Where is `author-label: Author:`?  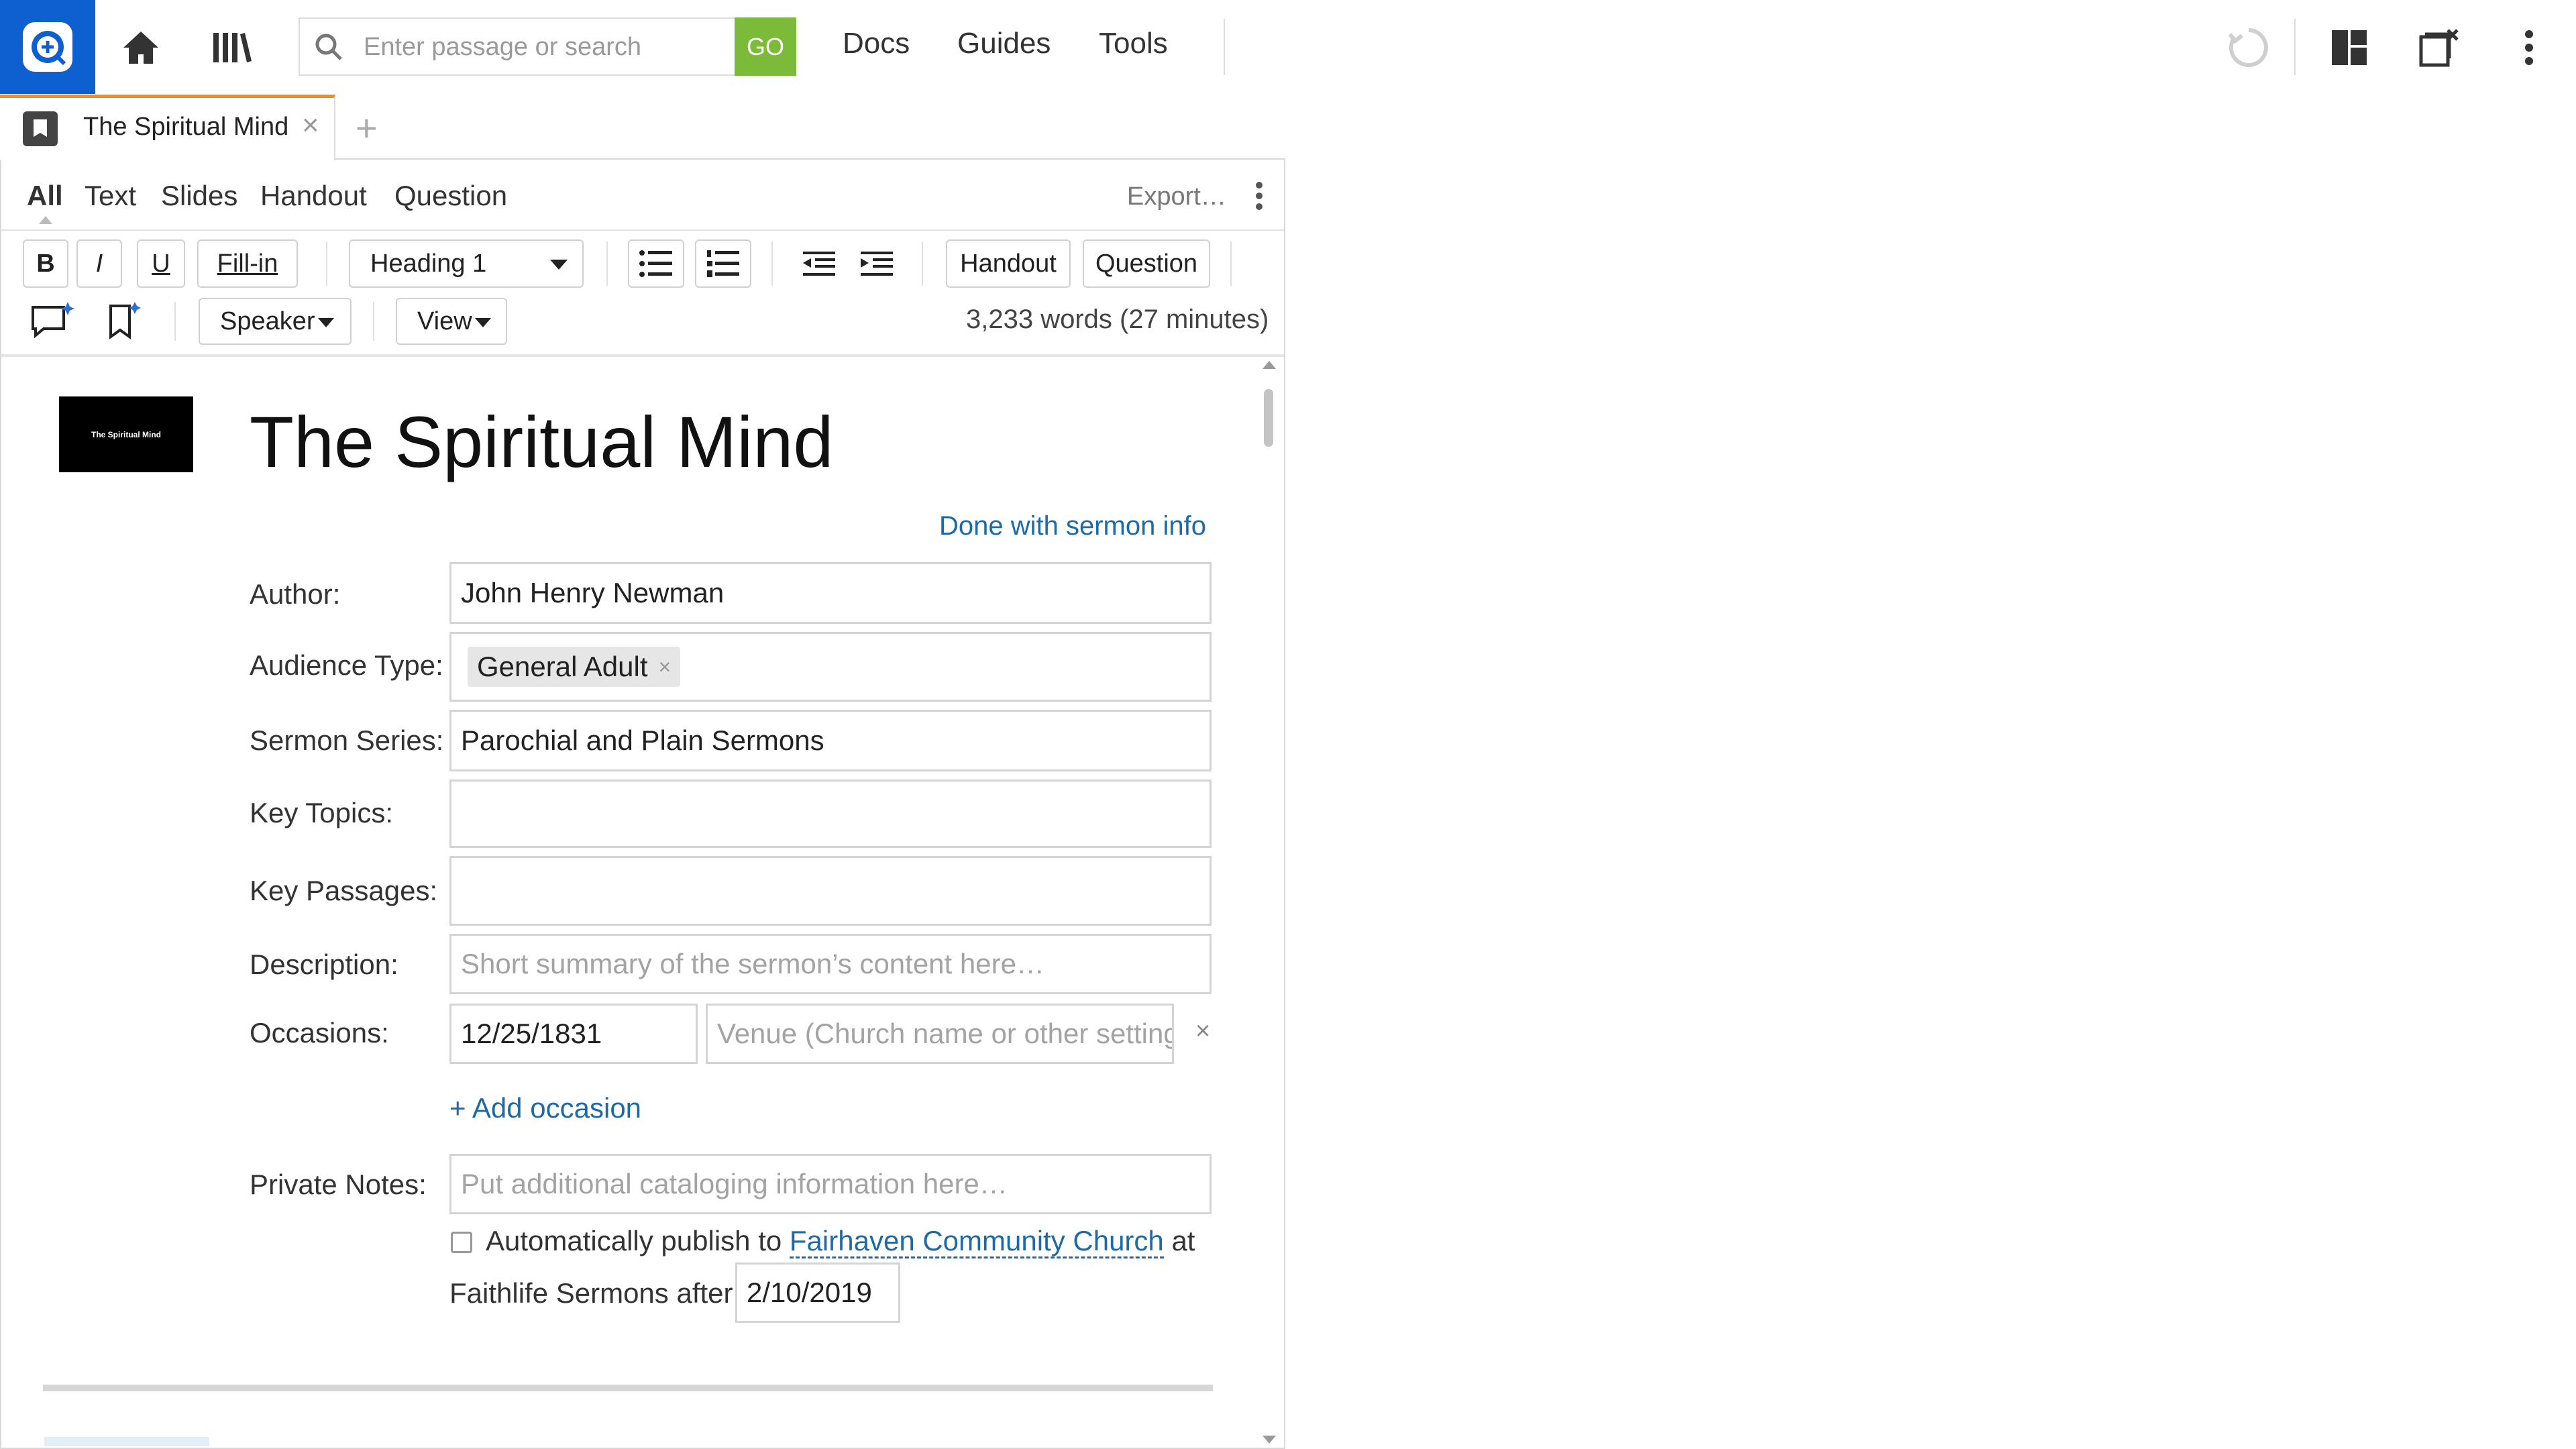
author-label: Author: is located at coordinates (295, 594).